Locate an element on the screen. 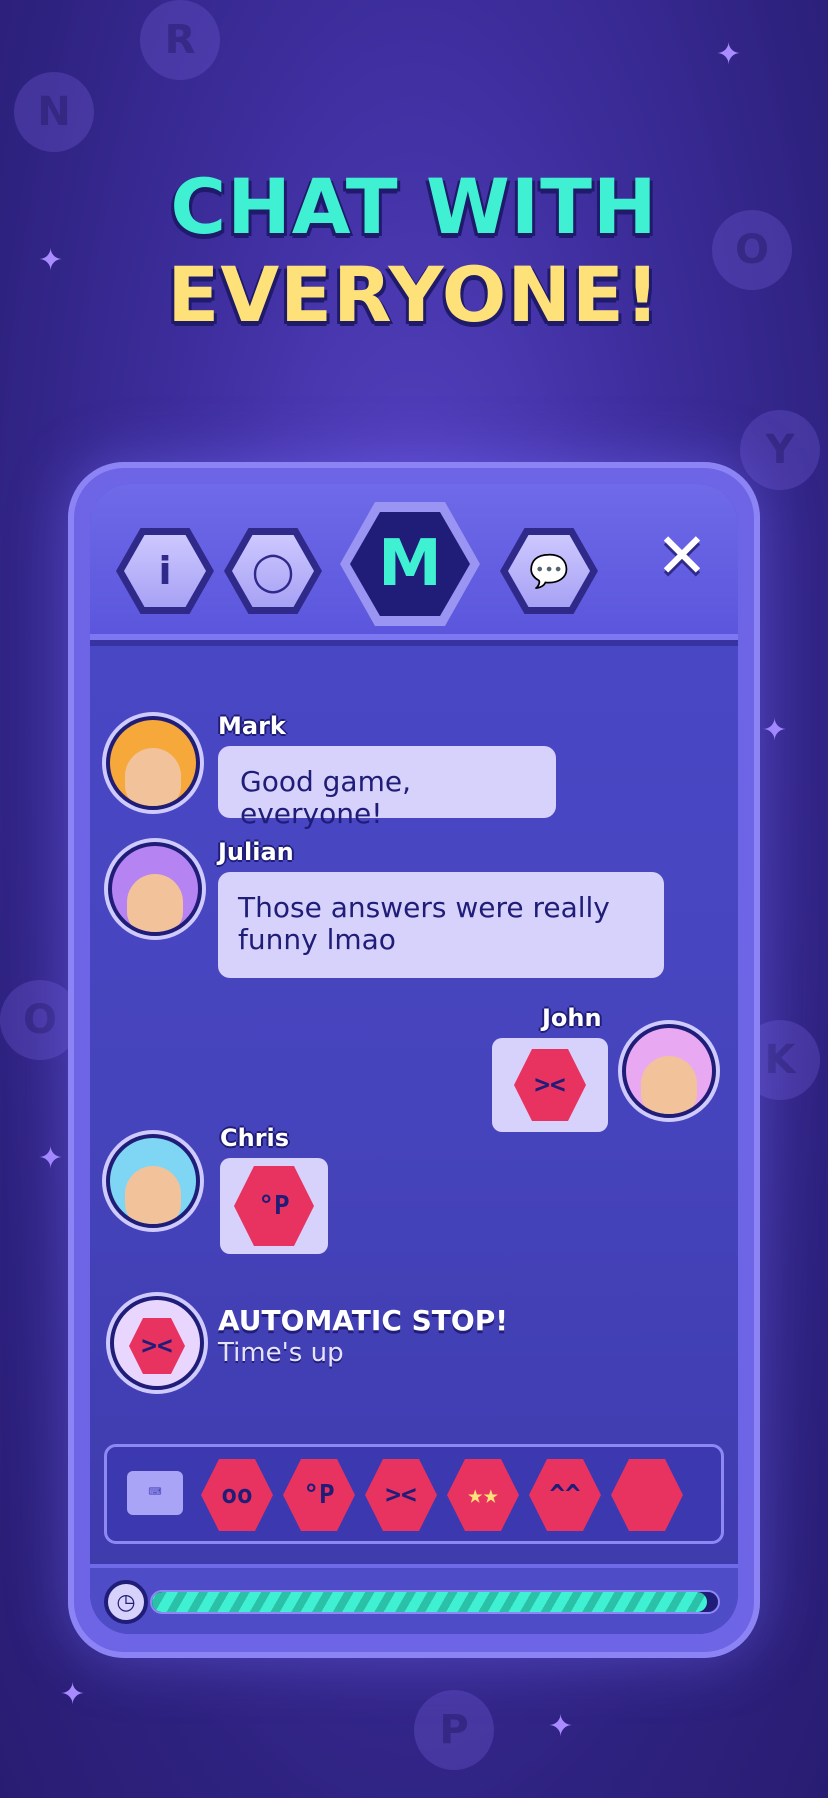 The width and height of the screenshot is (828, 1798). avatar-mark is located at coordinates (153, 763).